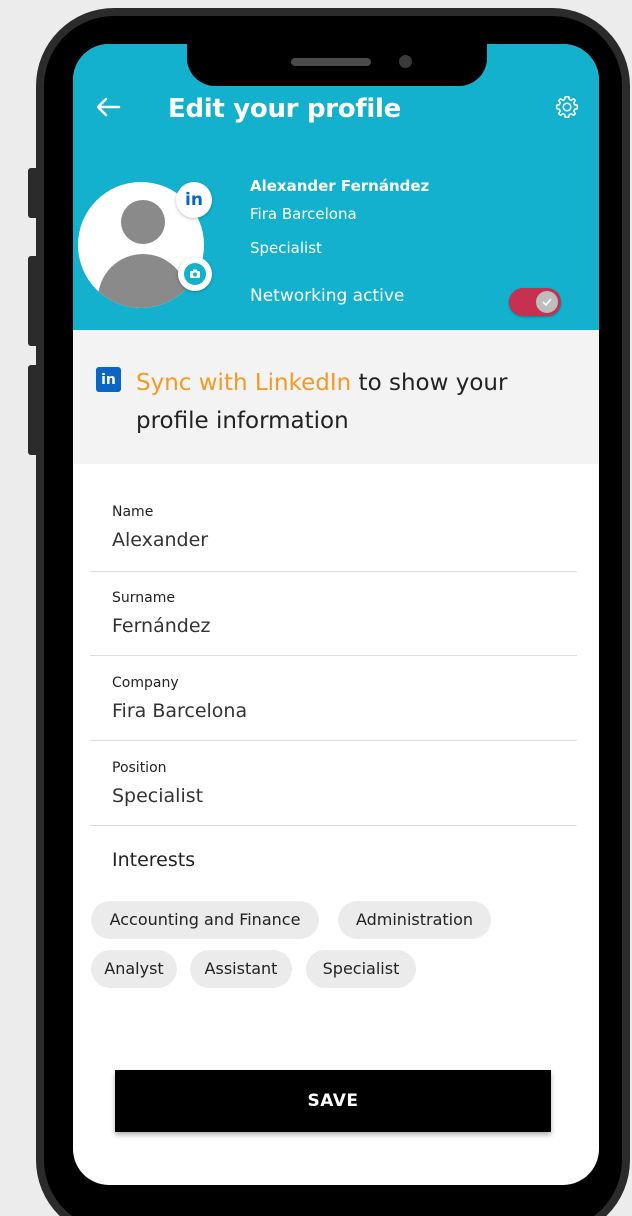  I want to click on page-title: Edit your profile, so click(284, 109).